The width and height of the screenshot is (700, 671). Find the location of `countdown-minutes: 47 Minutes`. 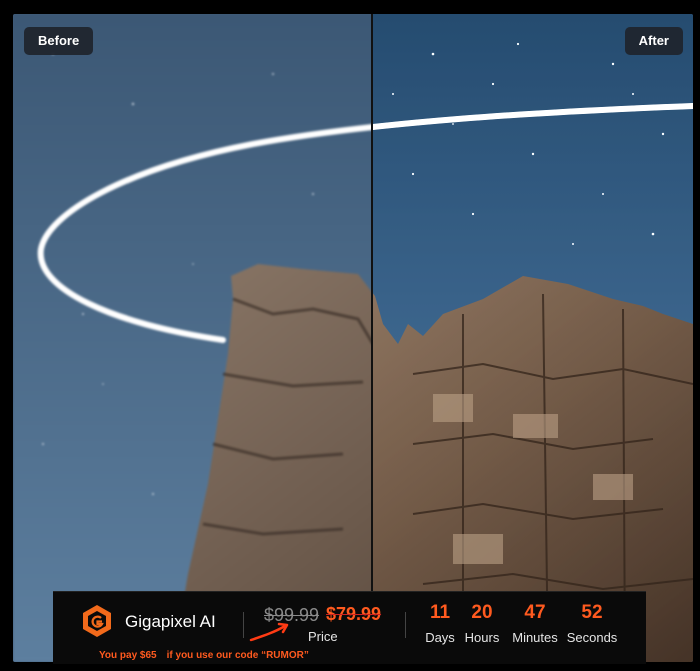

countdown-minutes: 47 Minutes is located at coordinates (535, 623).